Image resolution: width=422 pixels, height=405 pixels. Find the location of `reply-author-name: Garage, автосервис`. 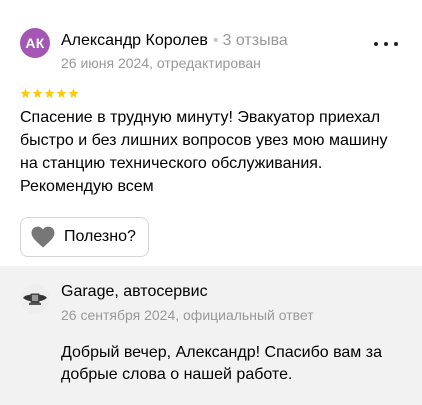

reply-author-name: Garage, автосервис is located at coordinates (134, 292).